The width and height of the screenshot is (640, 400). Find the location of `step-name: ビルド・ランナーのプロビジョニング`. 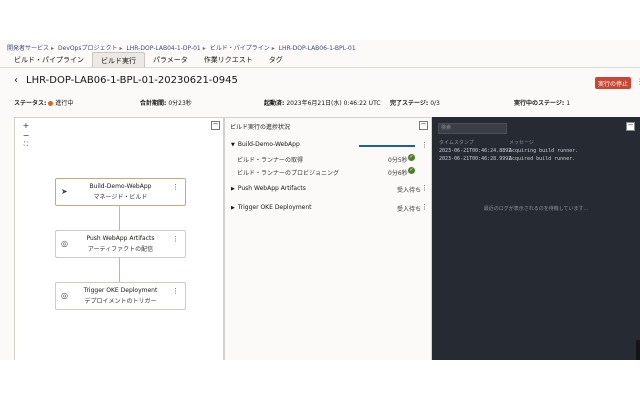

step-name: ビルド・ランナーのプロビジョニング is located at coordinates (288, 173).